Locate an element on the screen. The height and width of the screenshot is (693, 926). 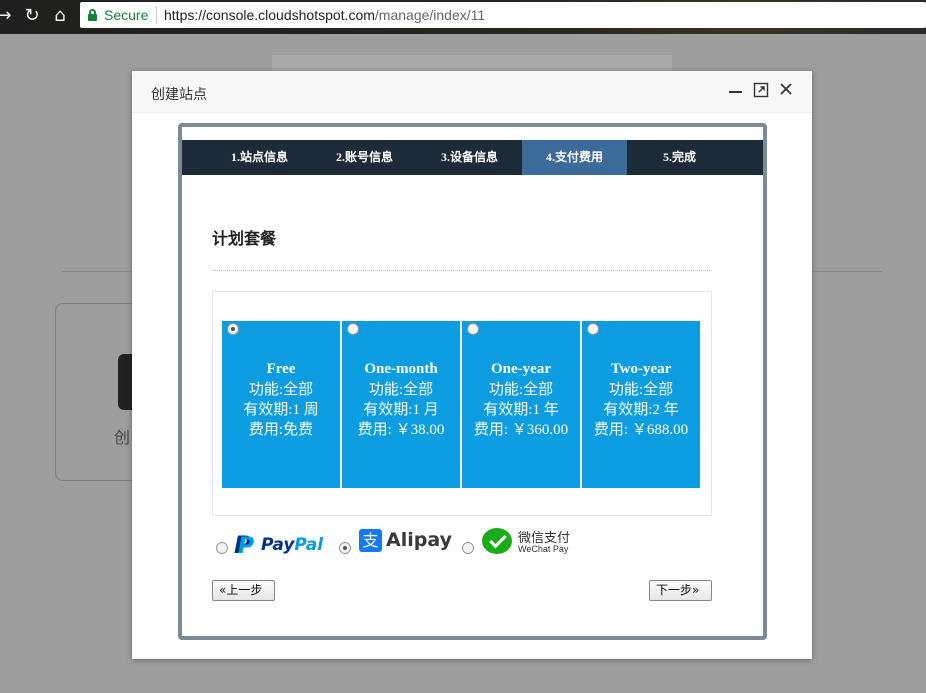
url-path: /manage/index/11 is located at coordinates (430, 15).